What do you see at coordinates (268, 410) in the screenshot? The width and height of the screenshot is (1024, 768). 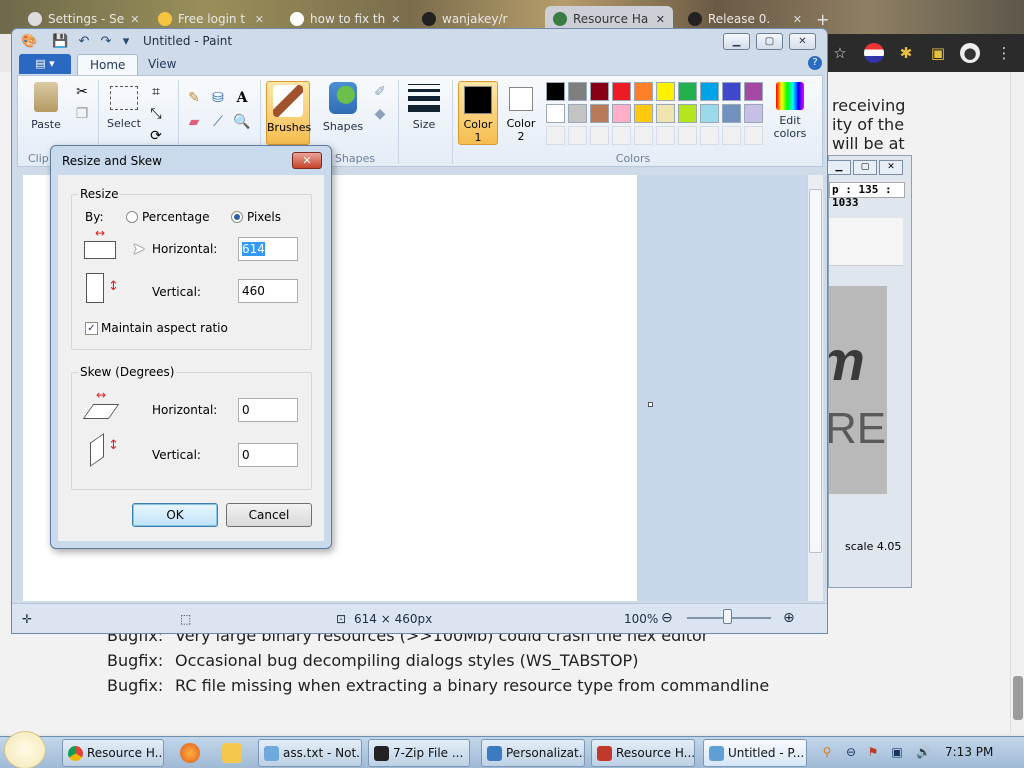 I see `skew-horizontal-input: 0` at bounding box center [268, 410].